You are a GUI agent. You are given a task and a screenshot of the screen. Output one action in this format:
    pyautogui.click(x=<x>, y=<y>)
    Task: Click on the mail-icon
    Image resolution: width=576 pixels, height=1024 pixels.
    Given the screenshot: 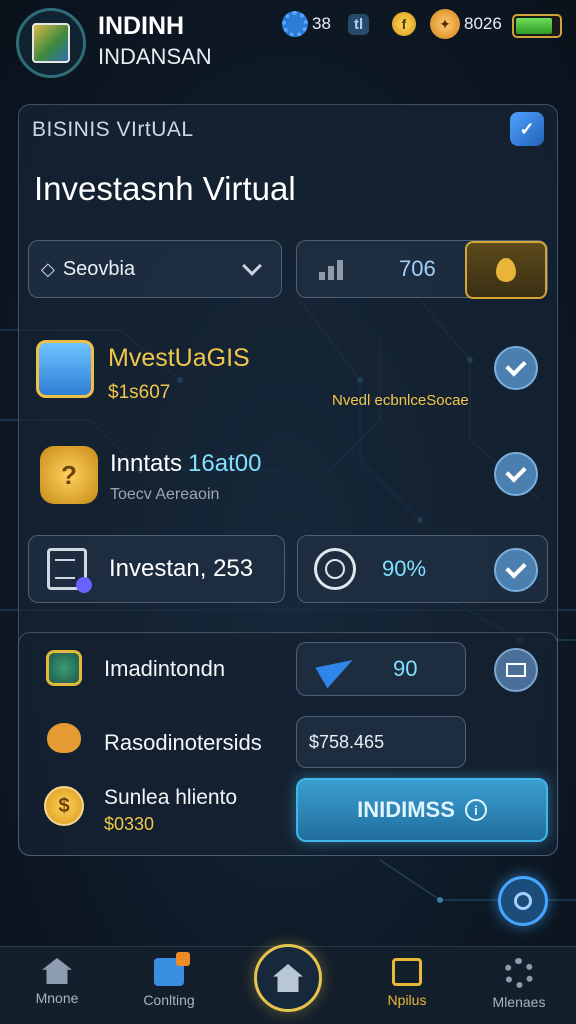 What is the action you would take?
    pyautogui.click(x=516, y=670)
    